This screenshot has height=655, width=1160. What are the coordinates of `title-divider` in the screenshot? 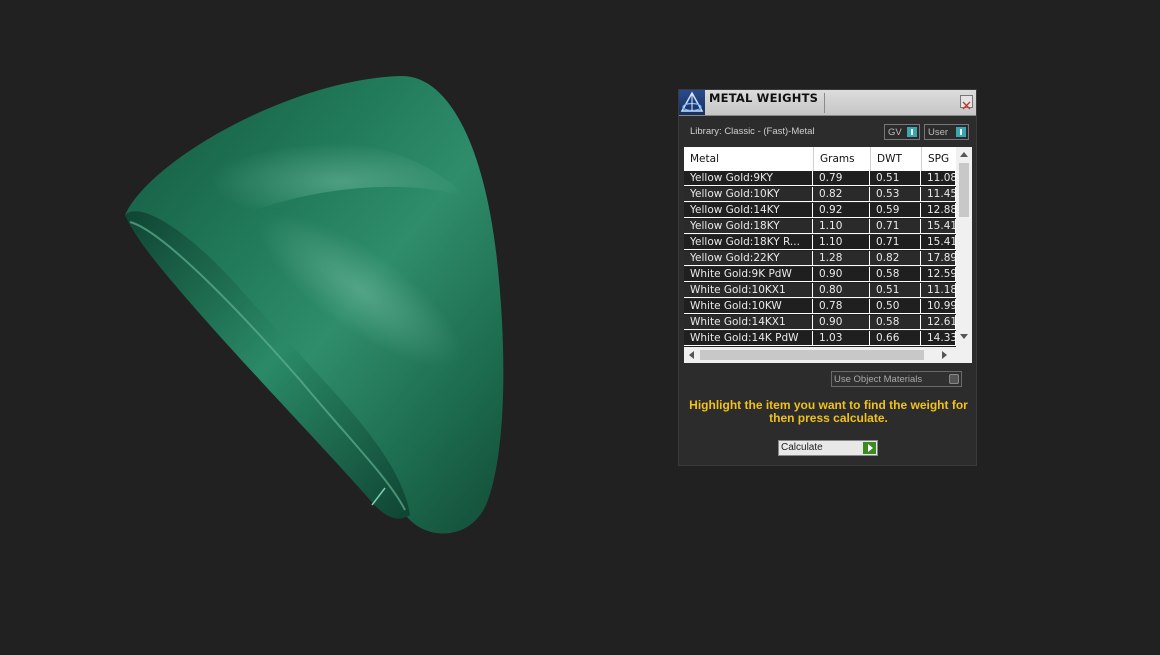 It's located at (824, 103).